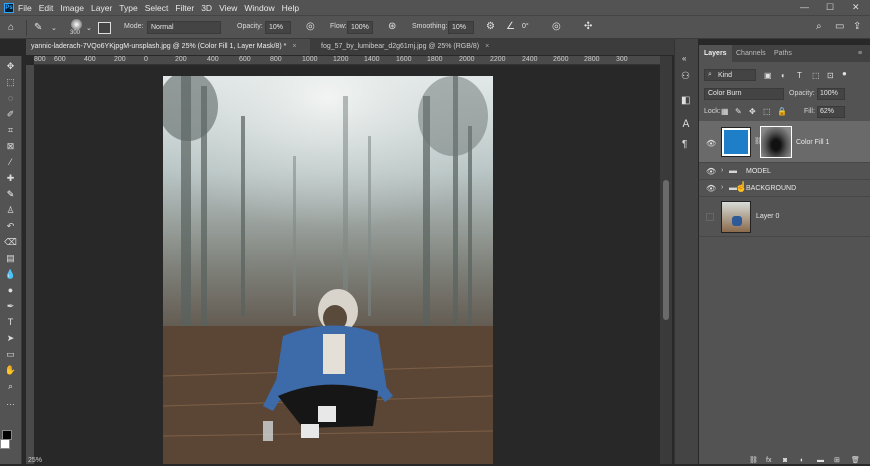 Image resolution: width=870 pixels, height=466 pixels. I want to click on add-mask-icon: ◙, so click(785, 461).